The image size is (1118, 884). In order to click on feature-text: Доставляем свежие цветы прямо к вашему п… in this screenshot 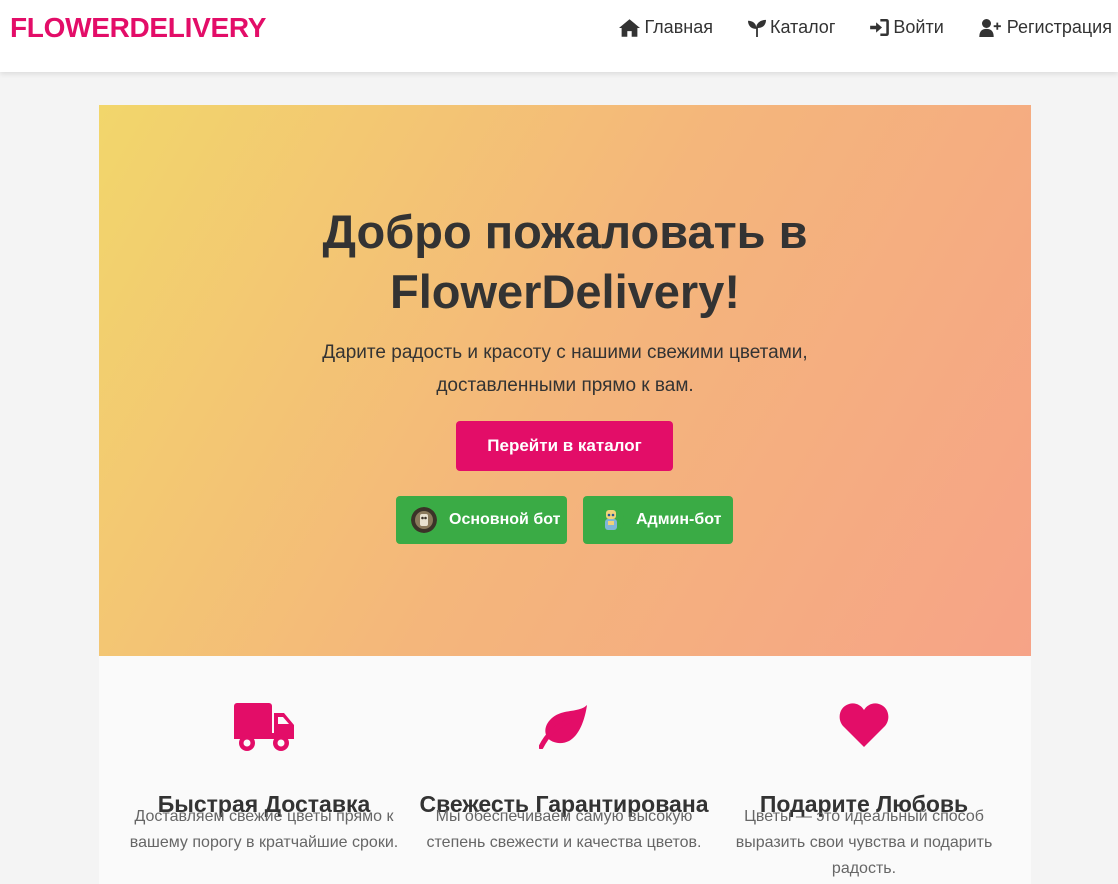, I will do `click(264, 829)`.